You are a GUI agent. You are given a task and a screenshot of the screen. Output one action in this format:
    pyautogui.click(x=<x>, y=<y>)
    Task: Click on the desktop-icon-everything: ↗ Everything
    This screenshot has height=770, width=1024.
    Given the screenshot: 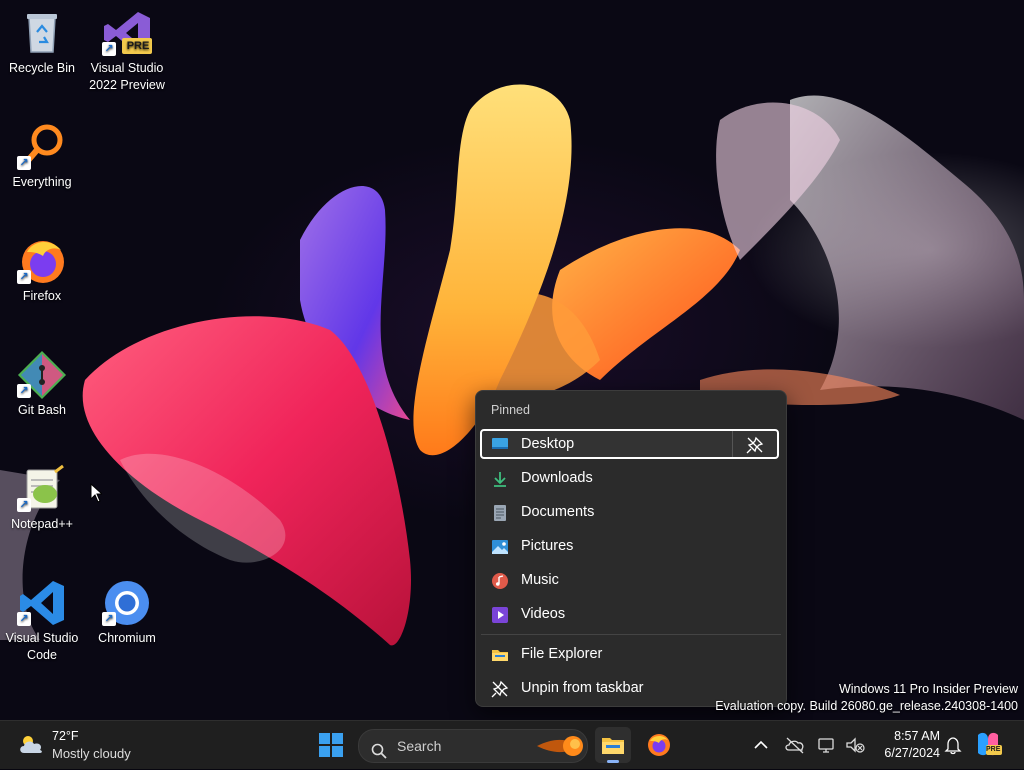 What is the action you would take?
    pyautogui.click(x=42, y=156)
    